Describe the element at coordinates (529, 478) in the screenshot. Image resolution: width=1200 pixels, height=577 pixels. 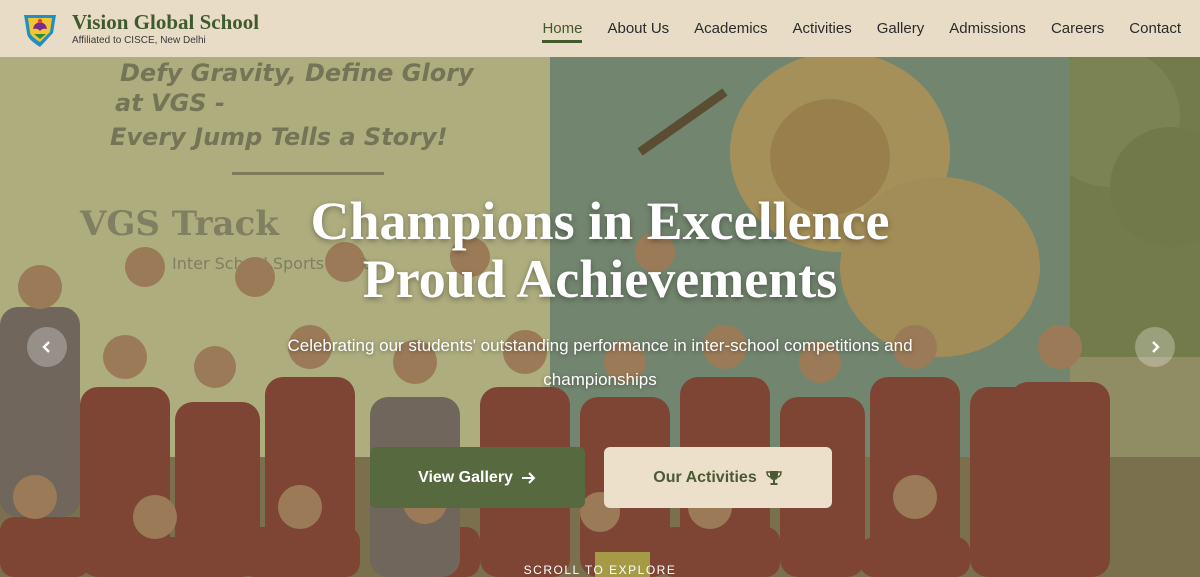
I see `arrow-right-icon` at that location.